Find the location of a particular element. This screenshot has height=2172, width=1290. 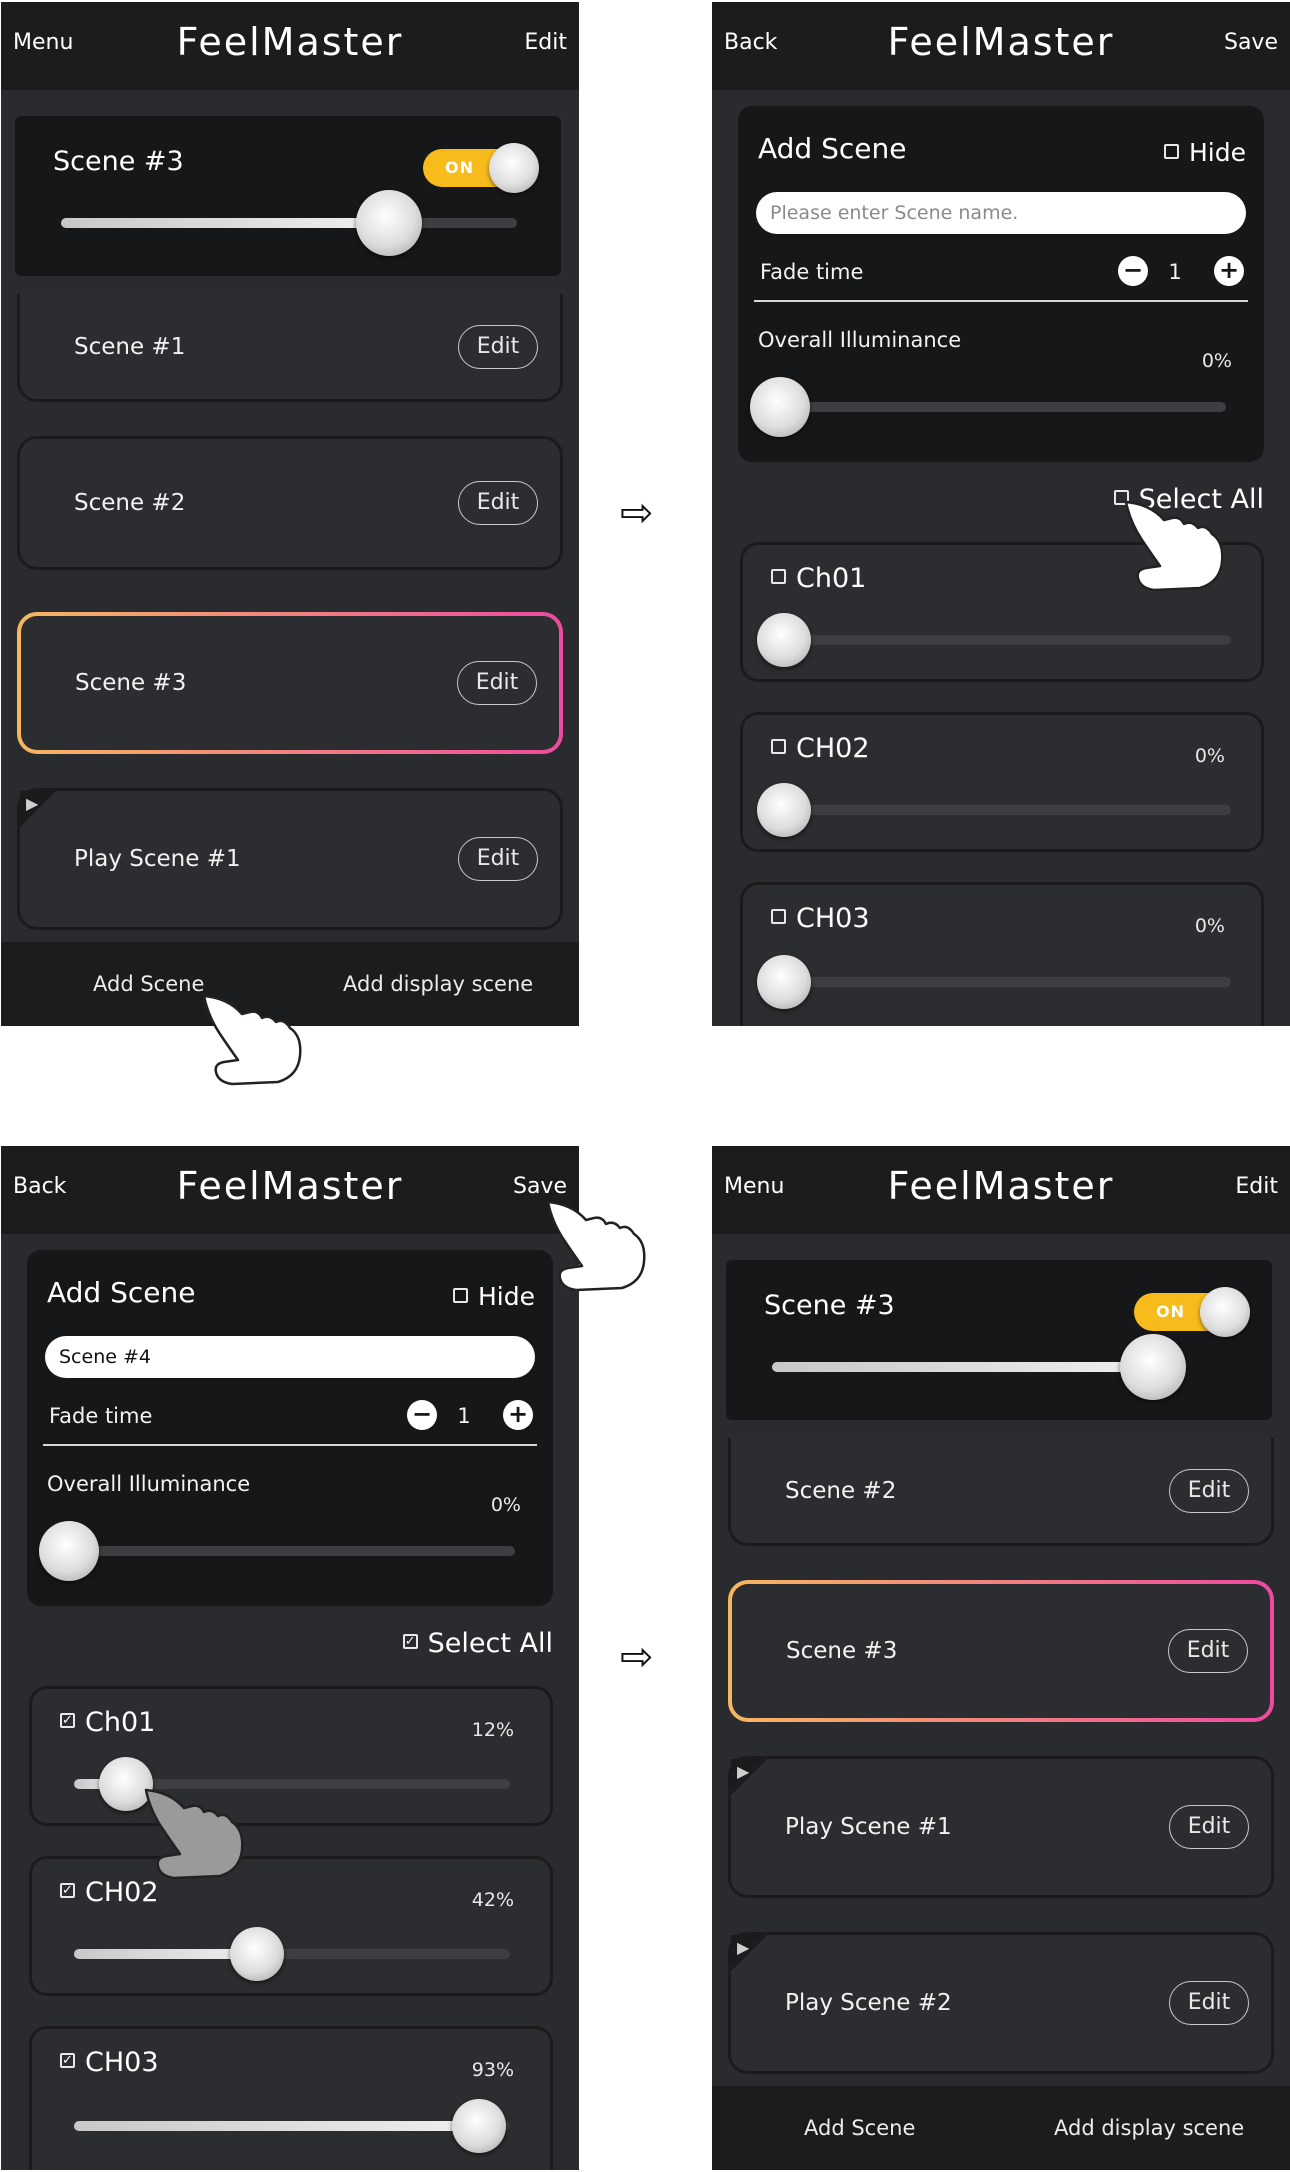

channel-checkbox: CH03 is located at coordinates (820, 918).